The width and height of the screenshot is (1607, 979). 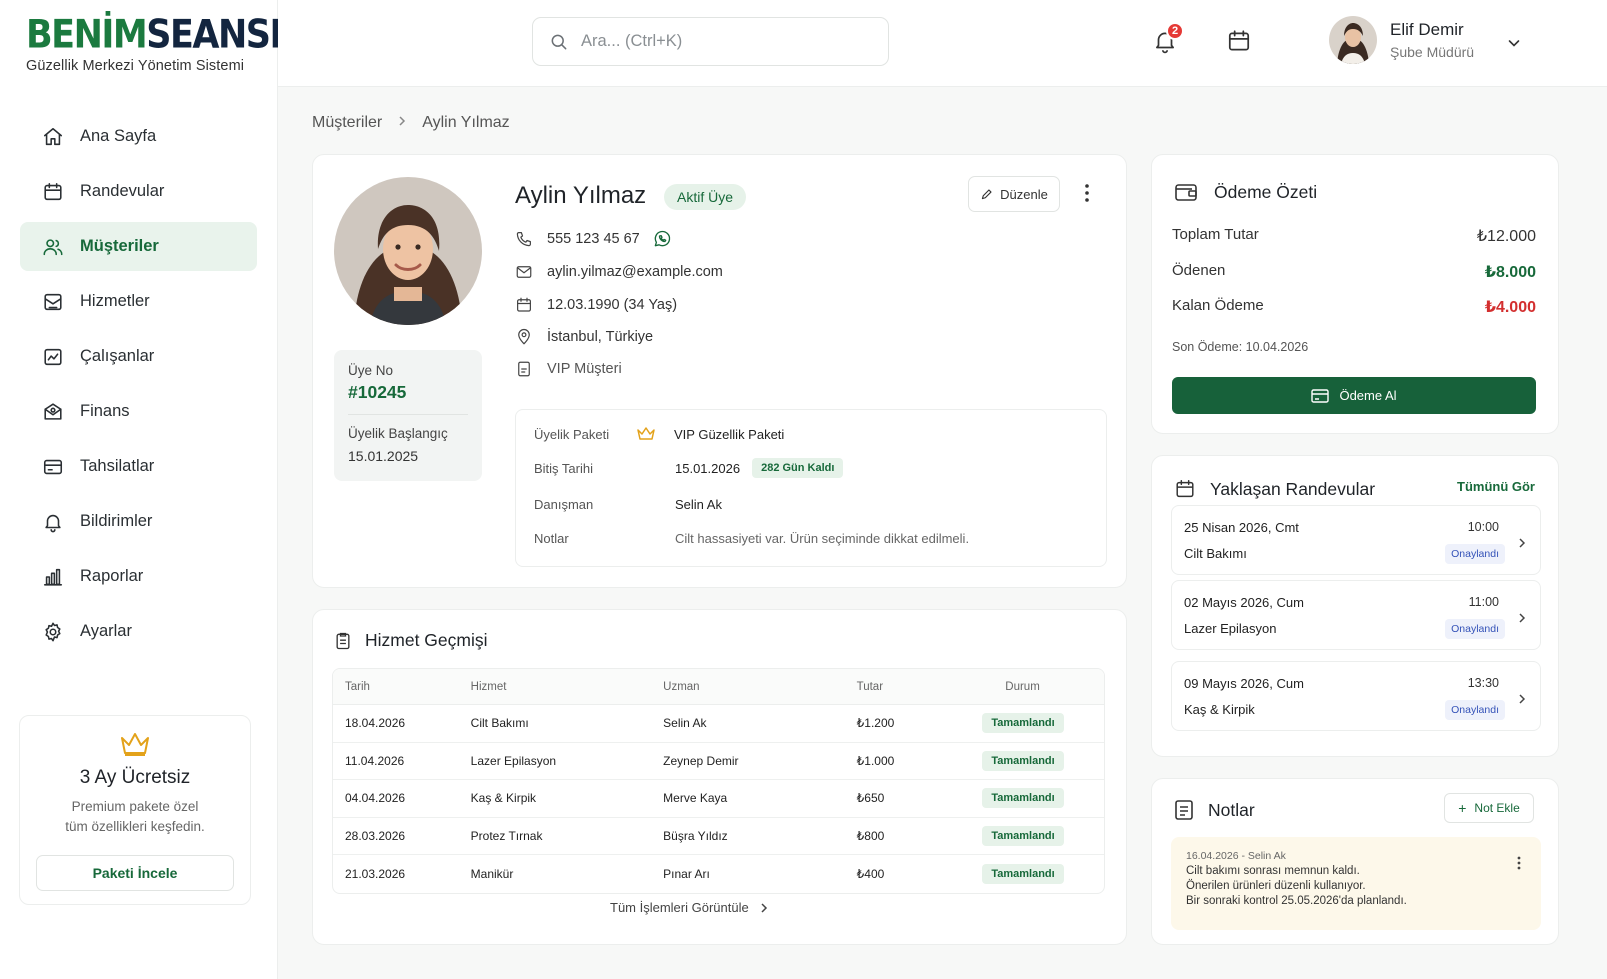 I want to click on chevron-down-icon, so click(x=1514, y=45).